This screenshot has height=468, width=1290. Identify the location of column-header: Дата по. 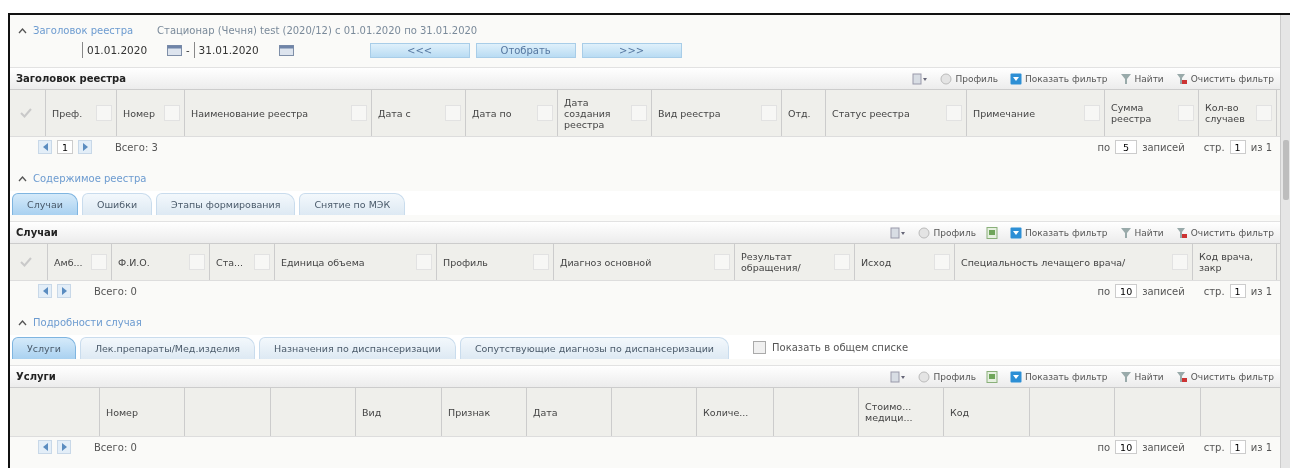
(503, 113).